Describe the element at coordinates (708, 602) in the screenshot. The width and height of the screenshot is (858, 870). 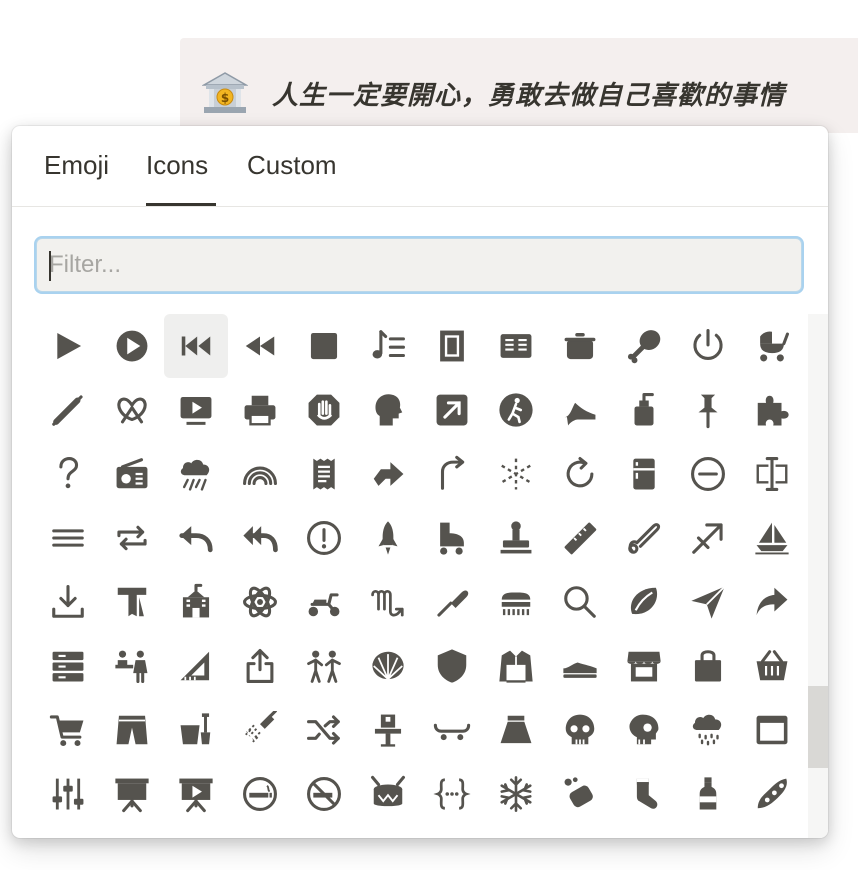
I see `send-plane-icon` at that location.